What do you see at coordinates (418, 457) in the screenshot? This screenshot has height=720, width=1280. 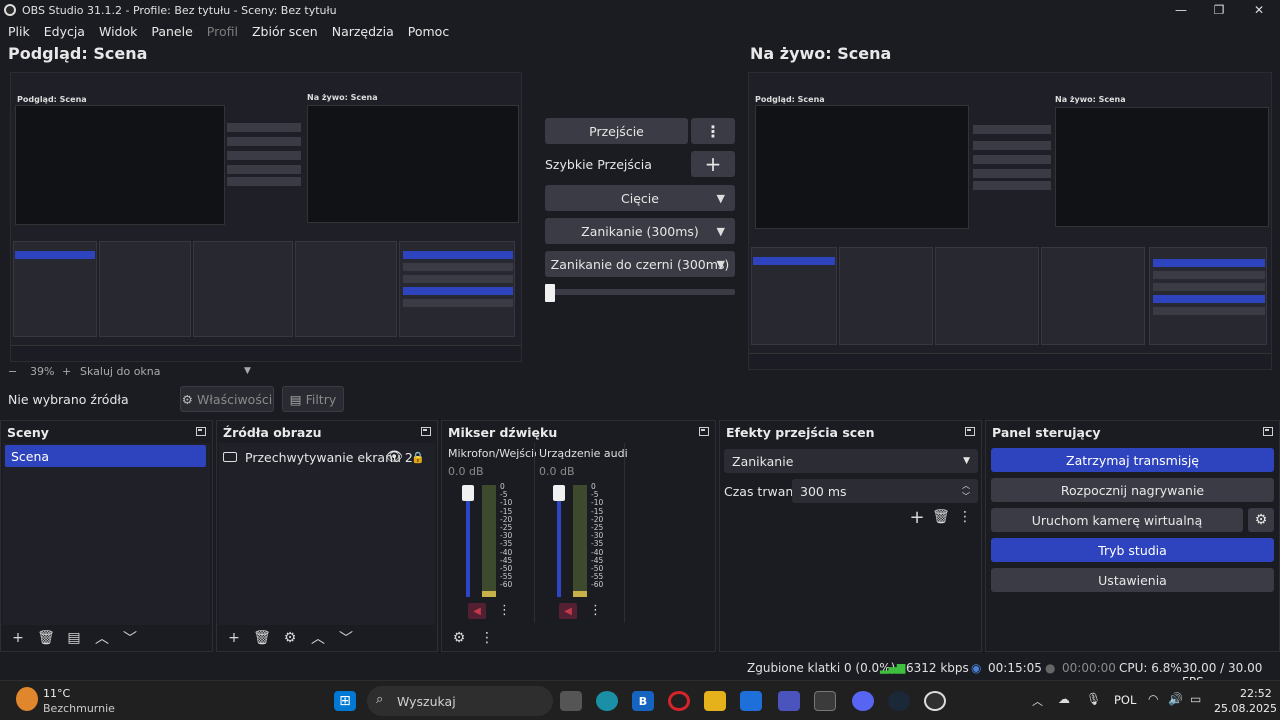 I see `lock-icon: 🔒` at bounding box center [418, 457].